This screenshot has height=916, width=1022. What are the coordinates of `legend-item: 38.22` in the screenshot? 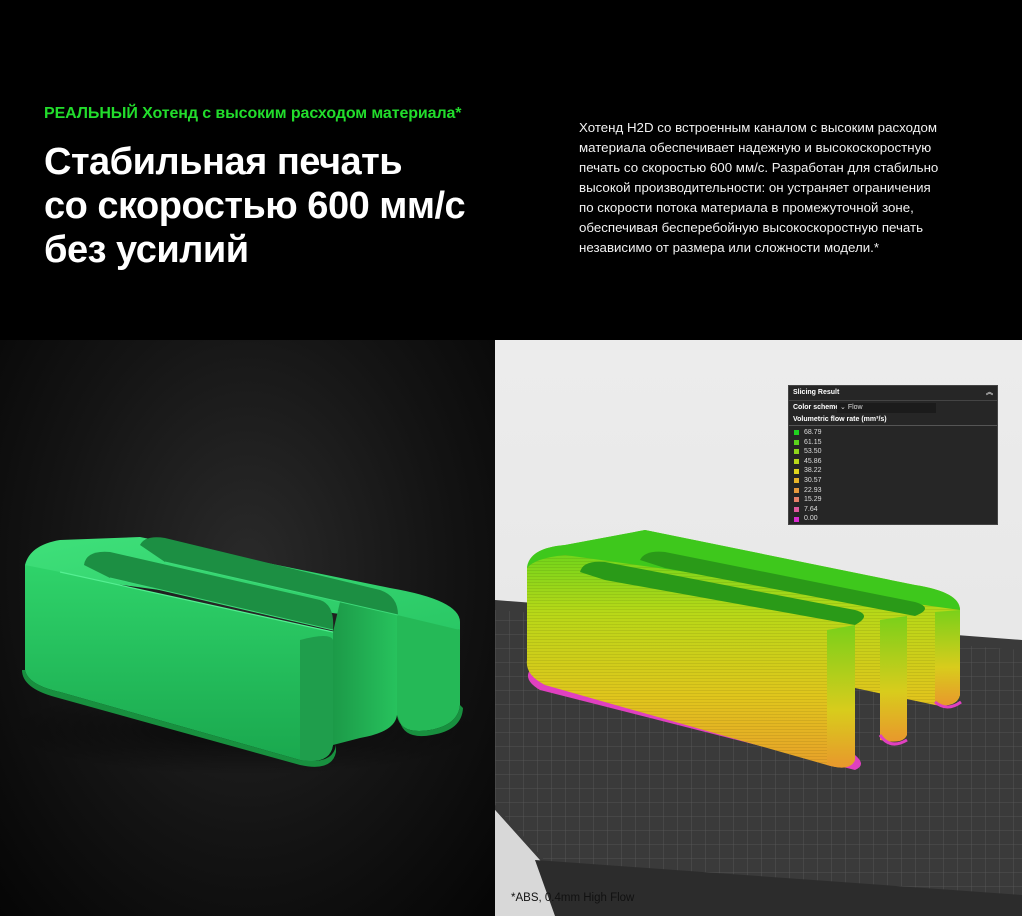 It's located at (895, 471).